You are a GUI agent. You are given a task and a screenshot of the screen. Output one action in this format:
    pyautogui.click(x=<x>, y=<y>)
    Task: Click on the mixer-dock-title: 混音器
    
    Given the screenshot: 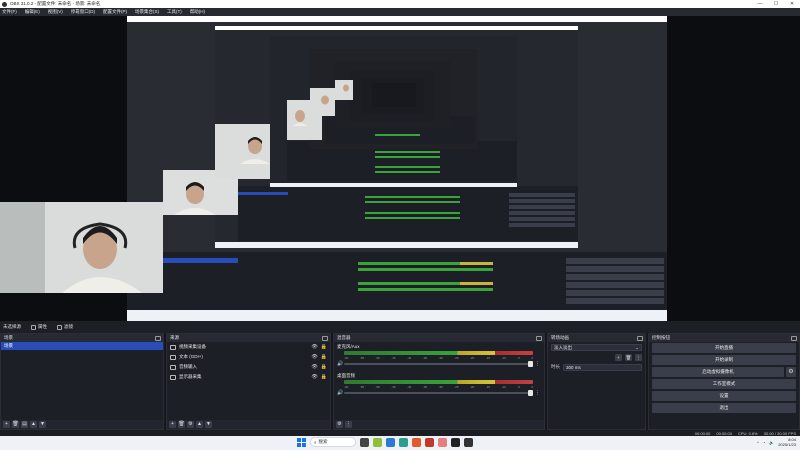 What is the action you would take?
    pyautogui.click(x=344, y=337)
    